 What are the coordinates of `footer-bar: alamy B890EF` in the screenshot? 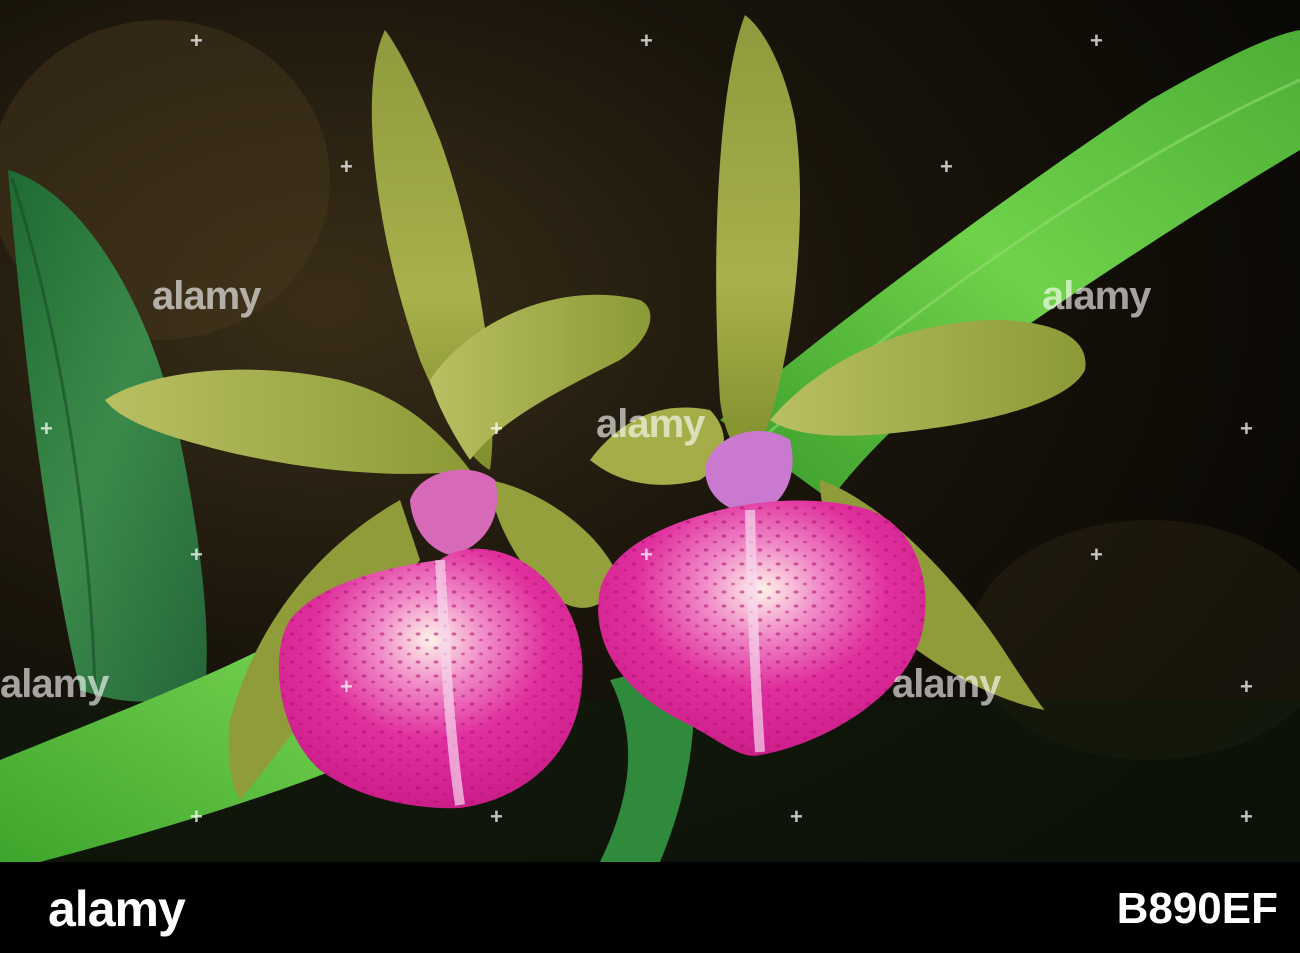 It's located at (650, 907).